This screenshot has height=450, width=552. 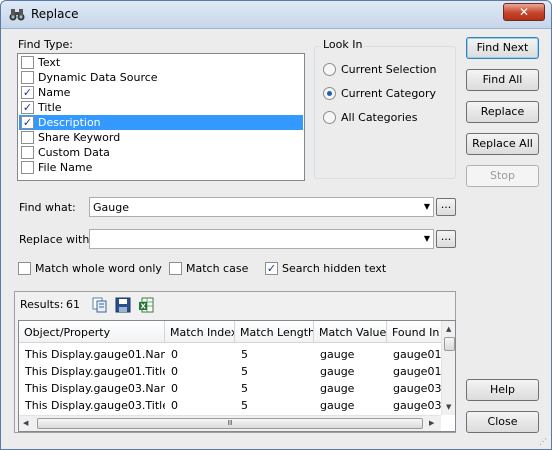 I want to click on results-count: 61, so click(x=73, y=304).